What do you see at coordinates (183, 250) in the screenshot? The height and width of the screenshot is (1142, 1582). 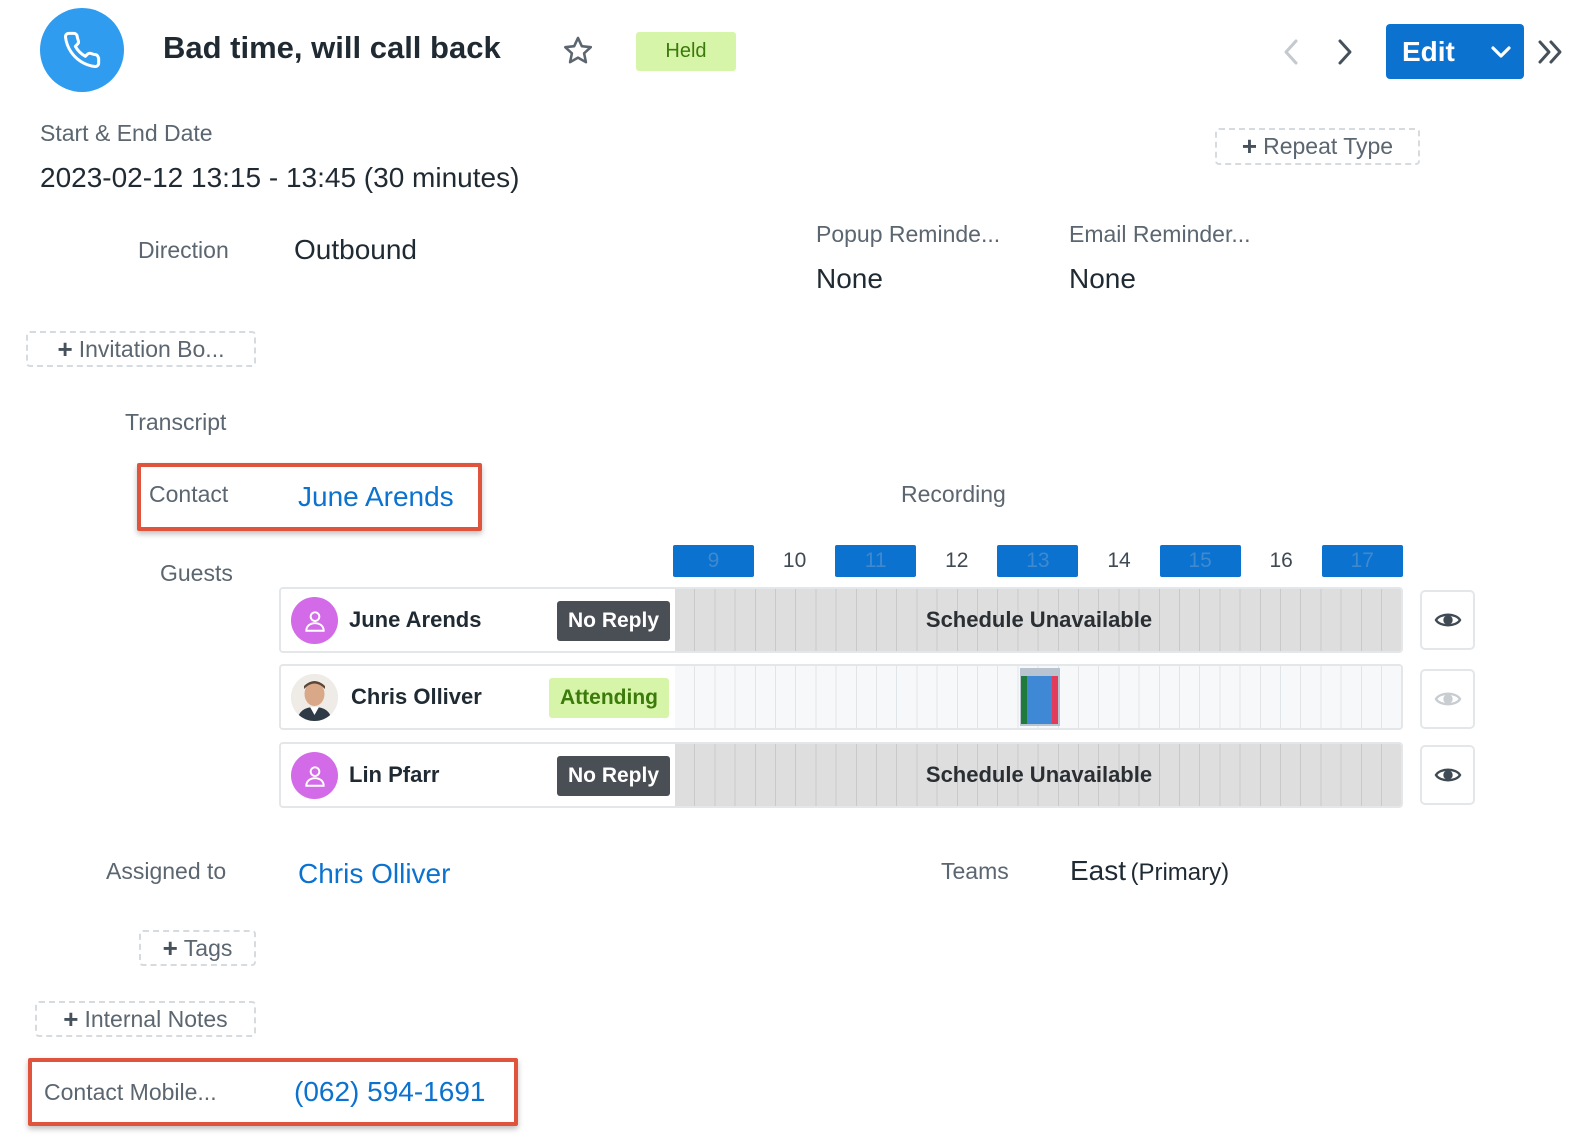 I see `direction-label: Direction` at bounding box center [183, 250].